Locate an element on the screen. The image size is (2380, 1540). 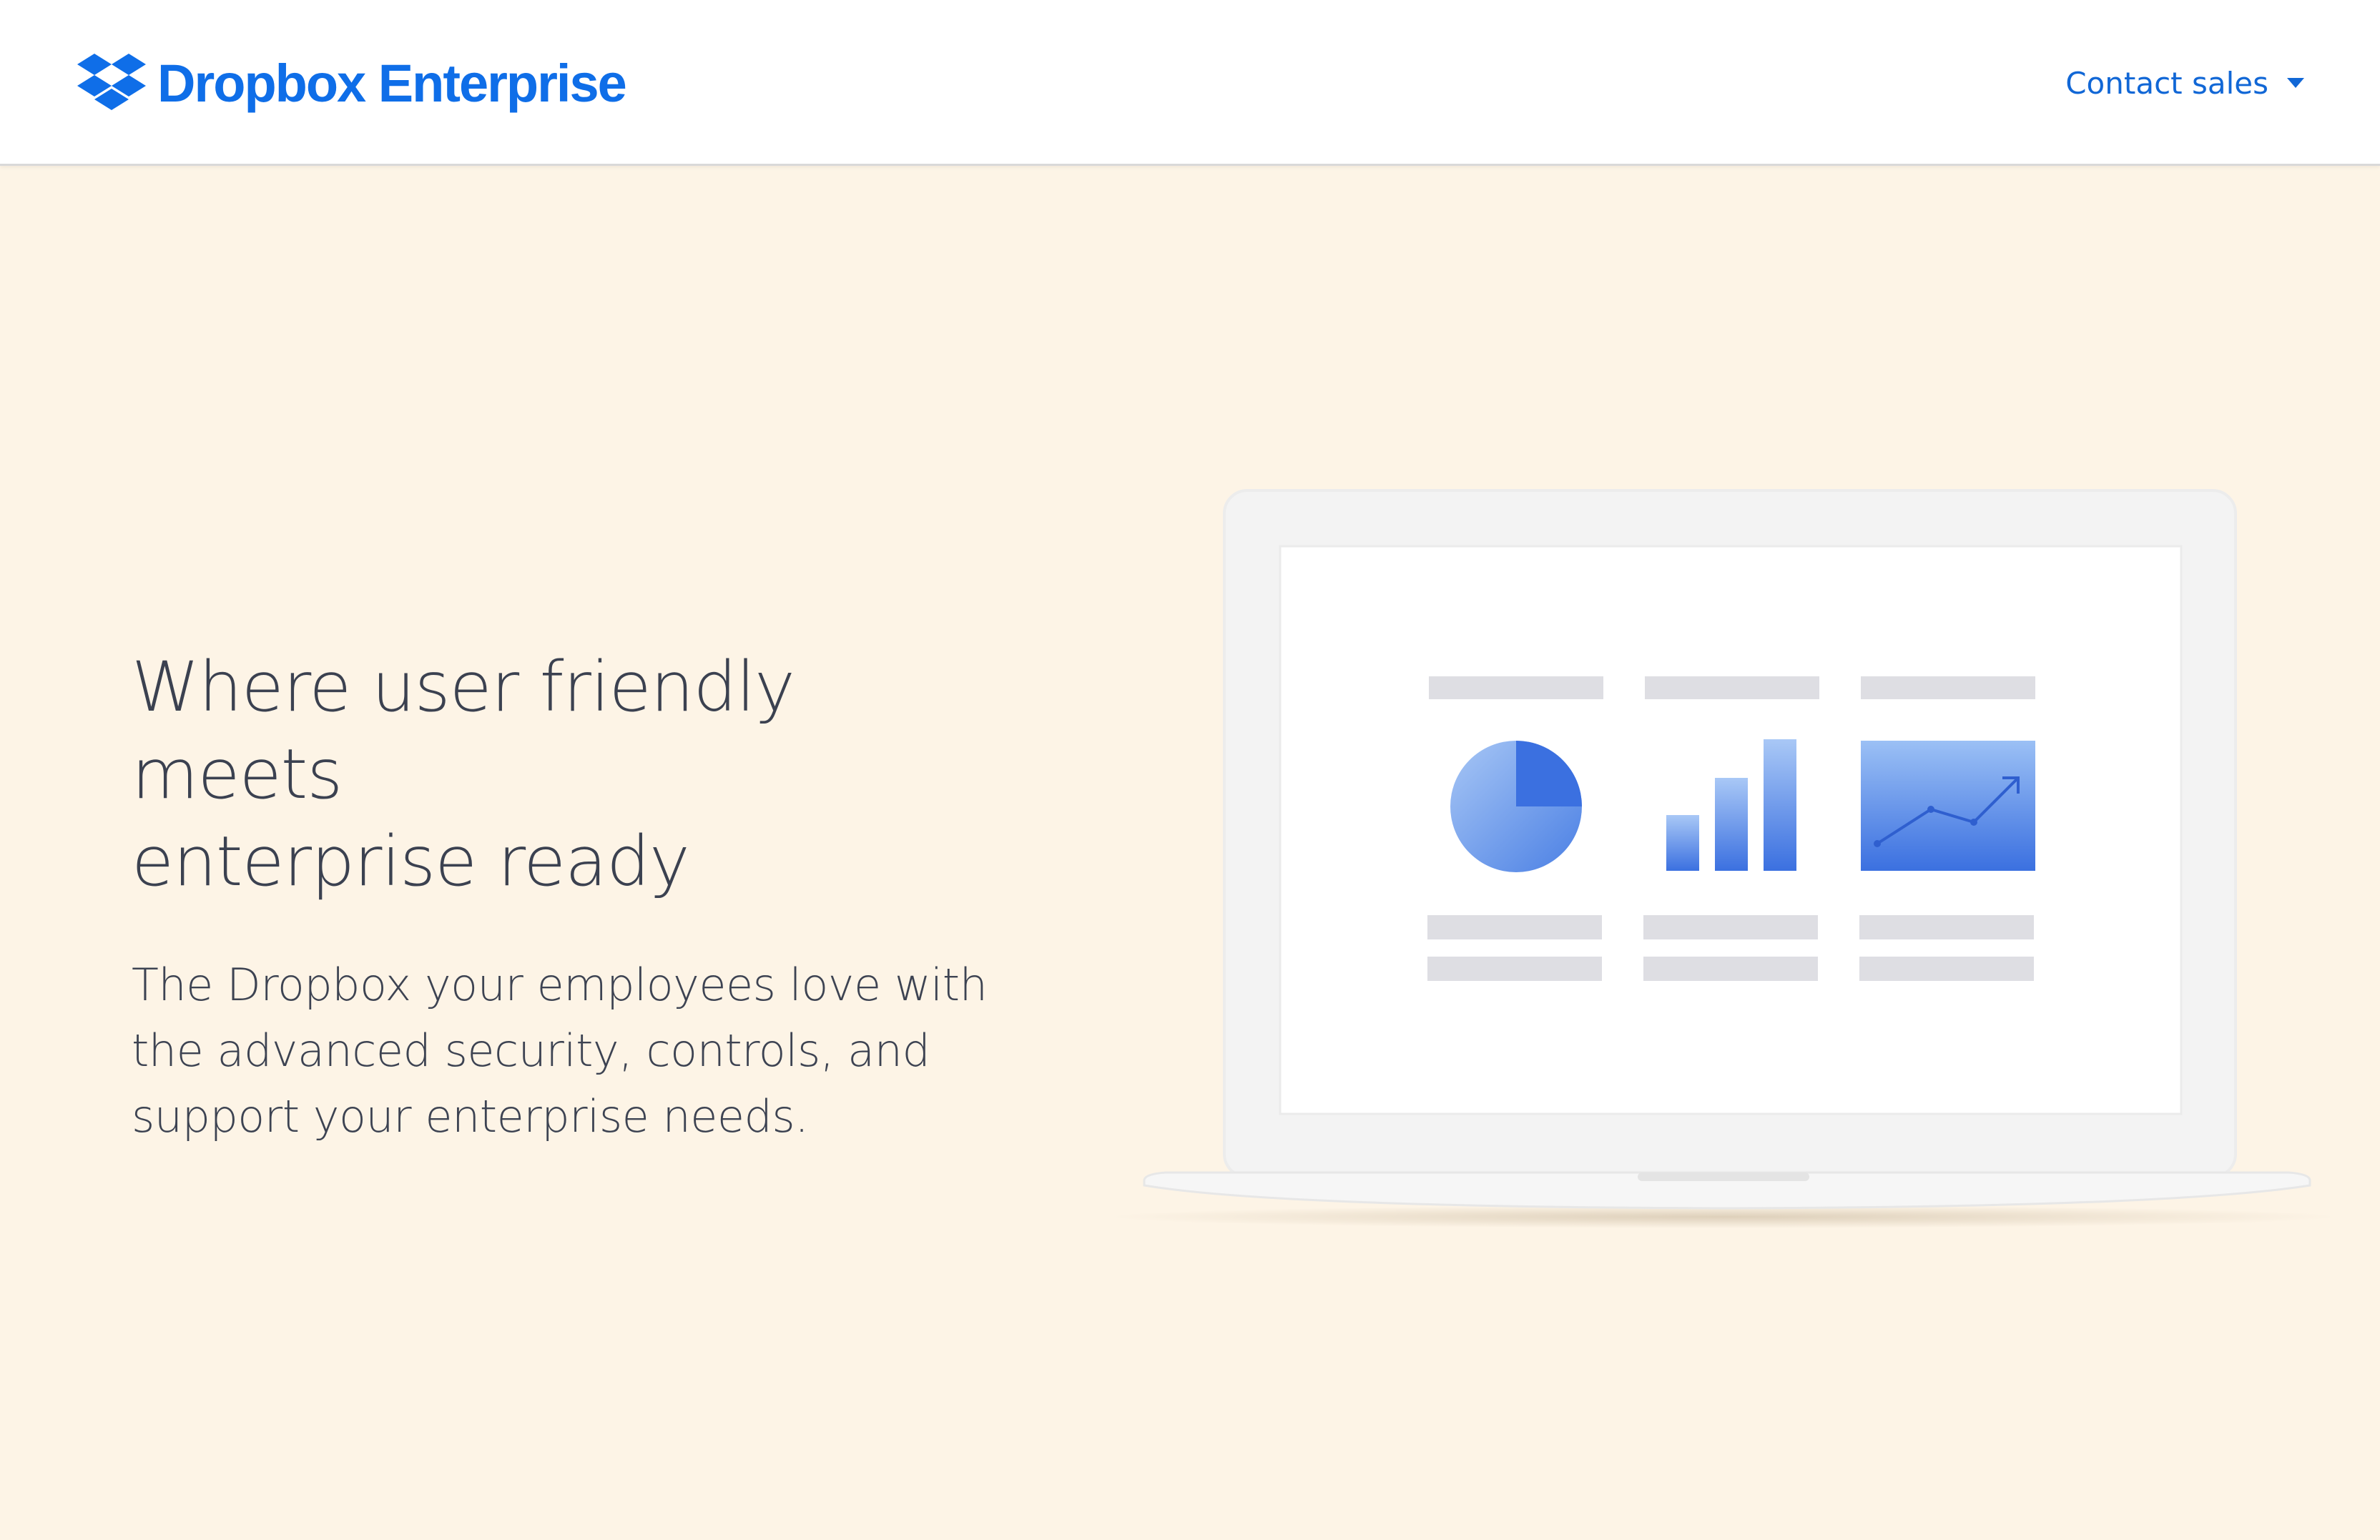
contact-sales-dropdown: Contact sales is located at coordinates (2184, 83).